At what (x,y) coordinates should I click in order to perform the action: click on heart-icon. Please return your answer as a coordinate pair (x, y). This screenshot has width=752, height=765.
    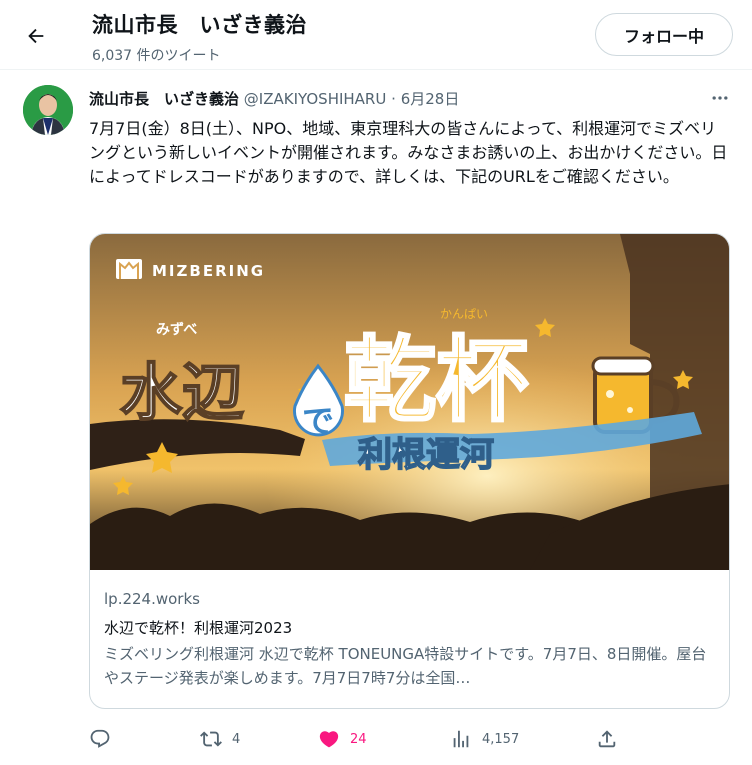
    Looking at the image, I should click on (329, 739).